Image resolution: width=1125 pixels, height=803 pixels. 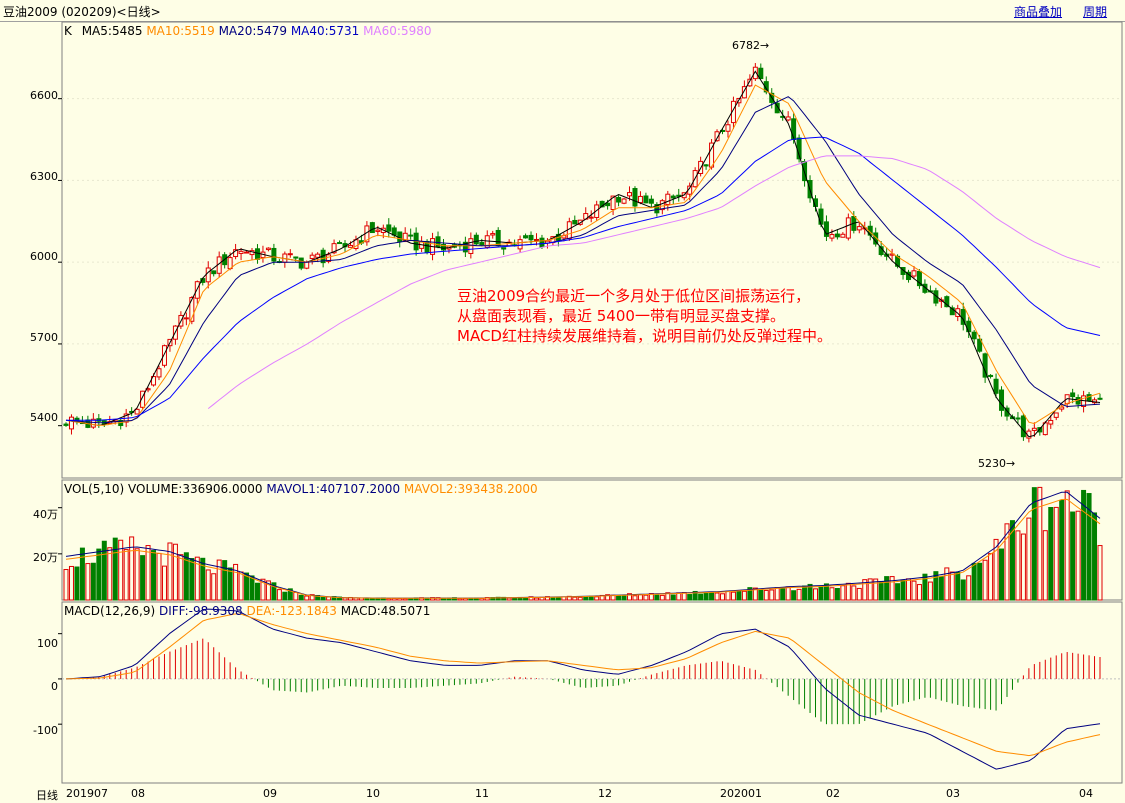 I want to click on ytick-5700: 5700, so click(x=44, y=337).